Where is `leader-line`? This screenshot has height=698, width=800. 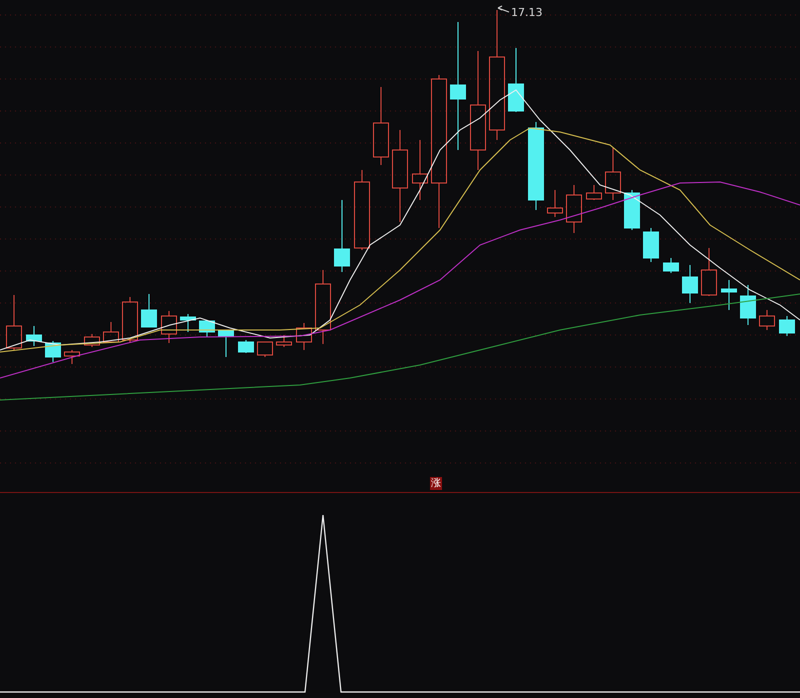 leader-line is located at coordinates (504, 9).